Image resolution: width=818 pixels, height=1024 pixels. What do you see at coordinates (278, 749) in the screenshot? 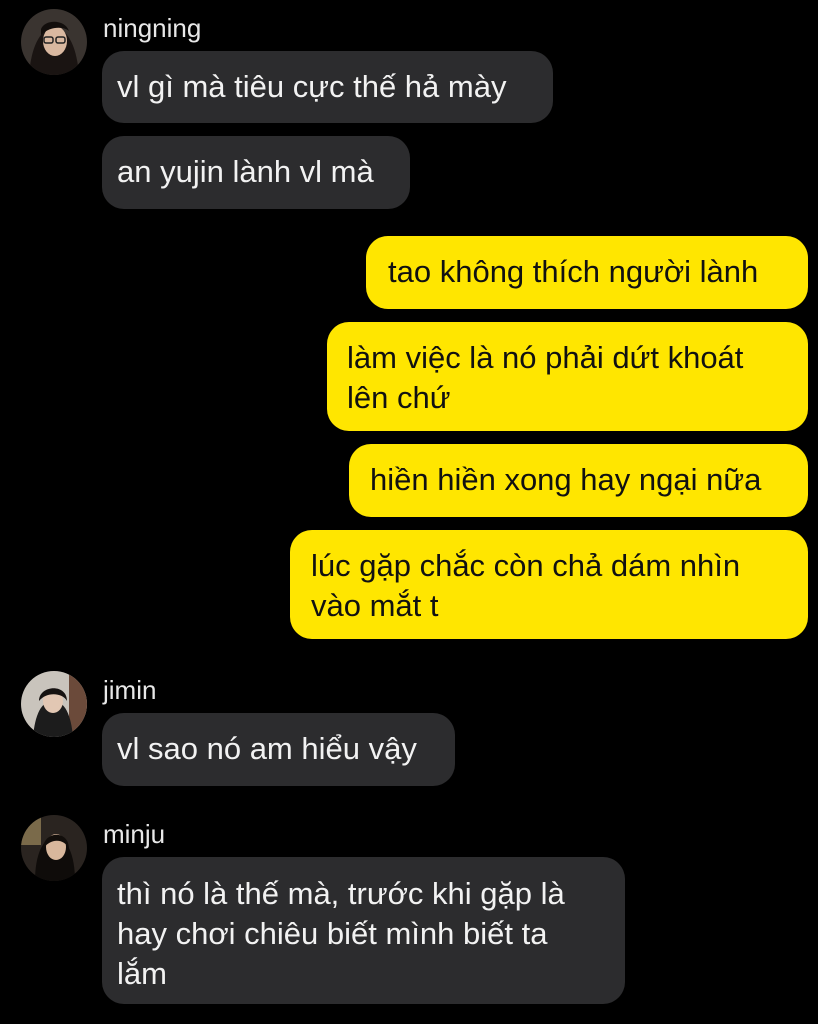
I see `message-bubble-incoming: vl sao nó am hiểu vậy` at bounding box center [278, 749].